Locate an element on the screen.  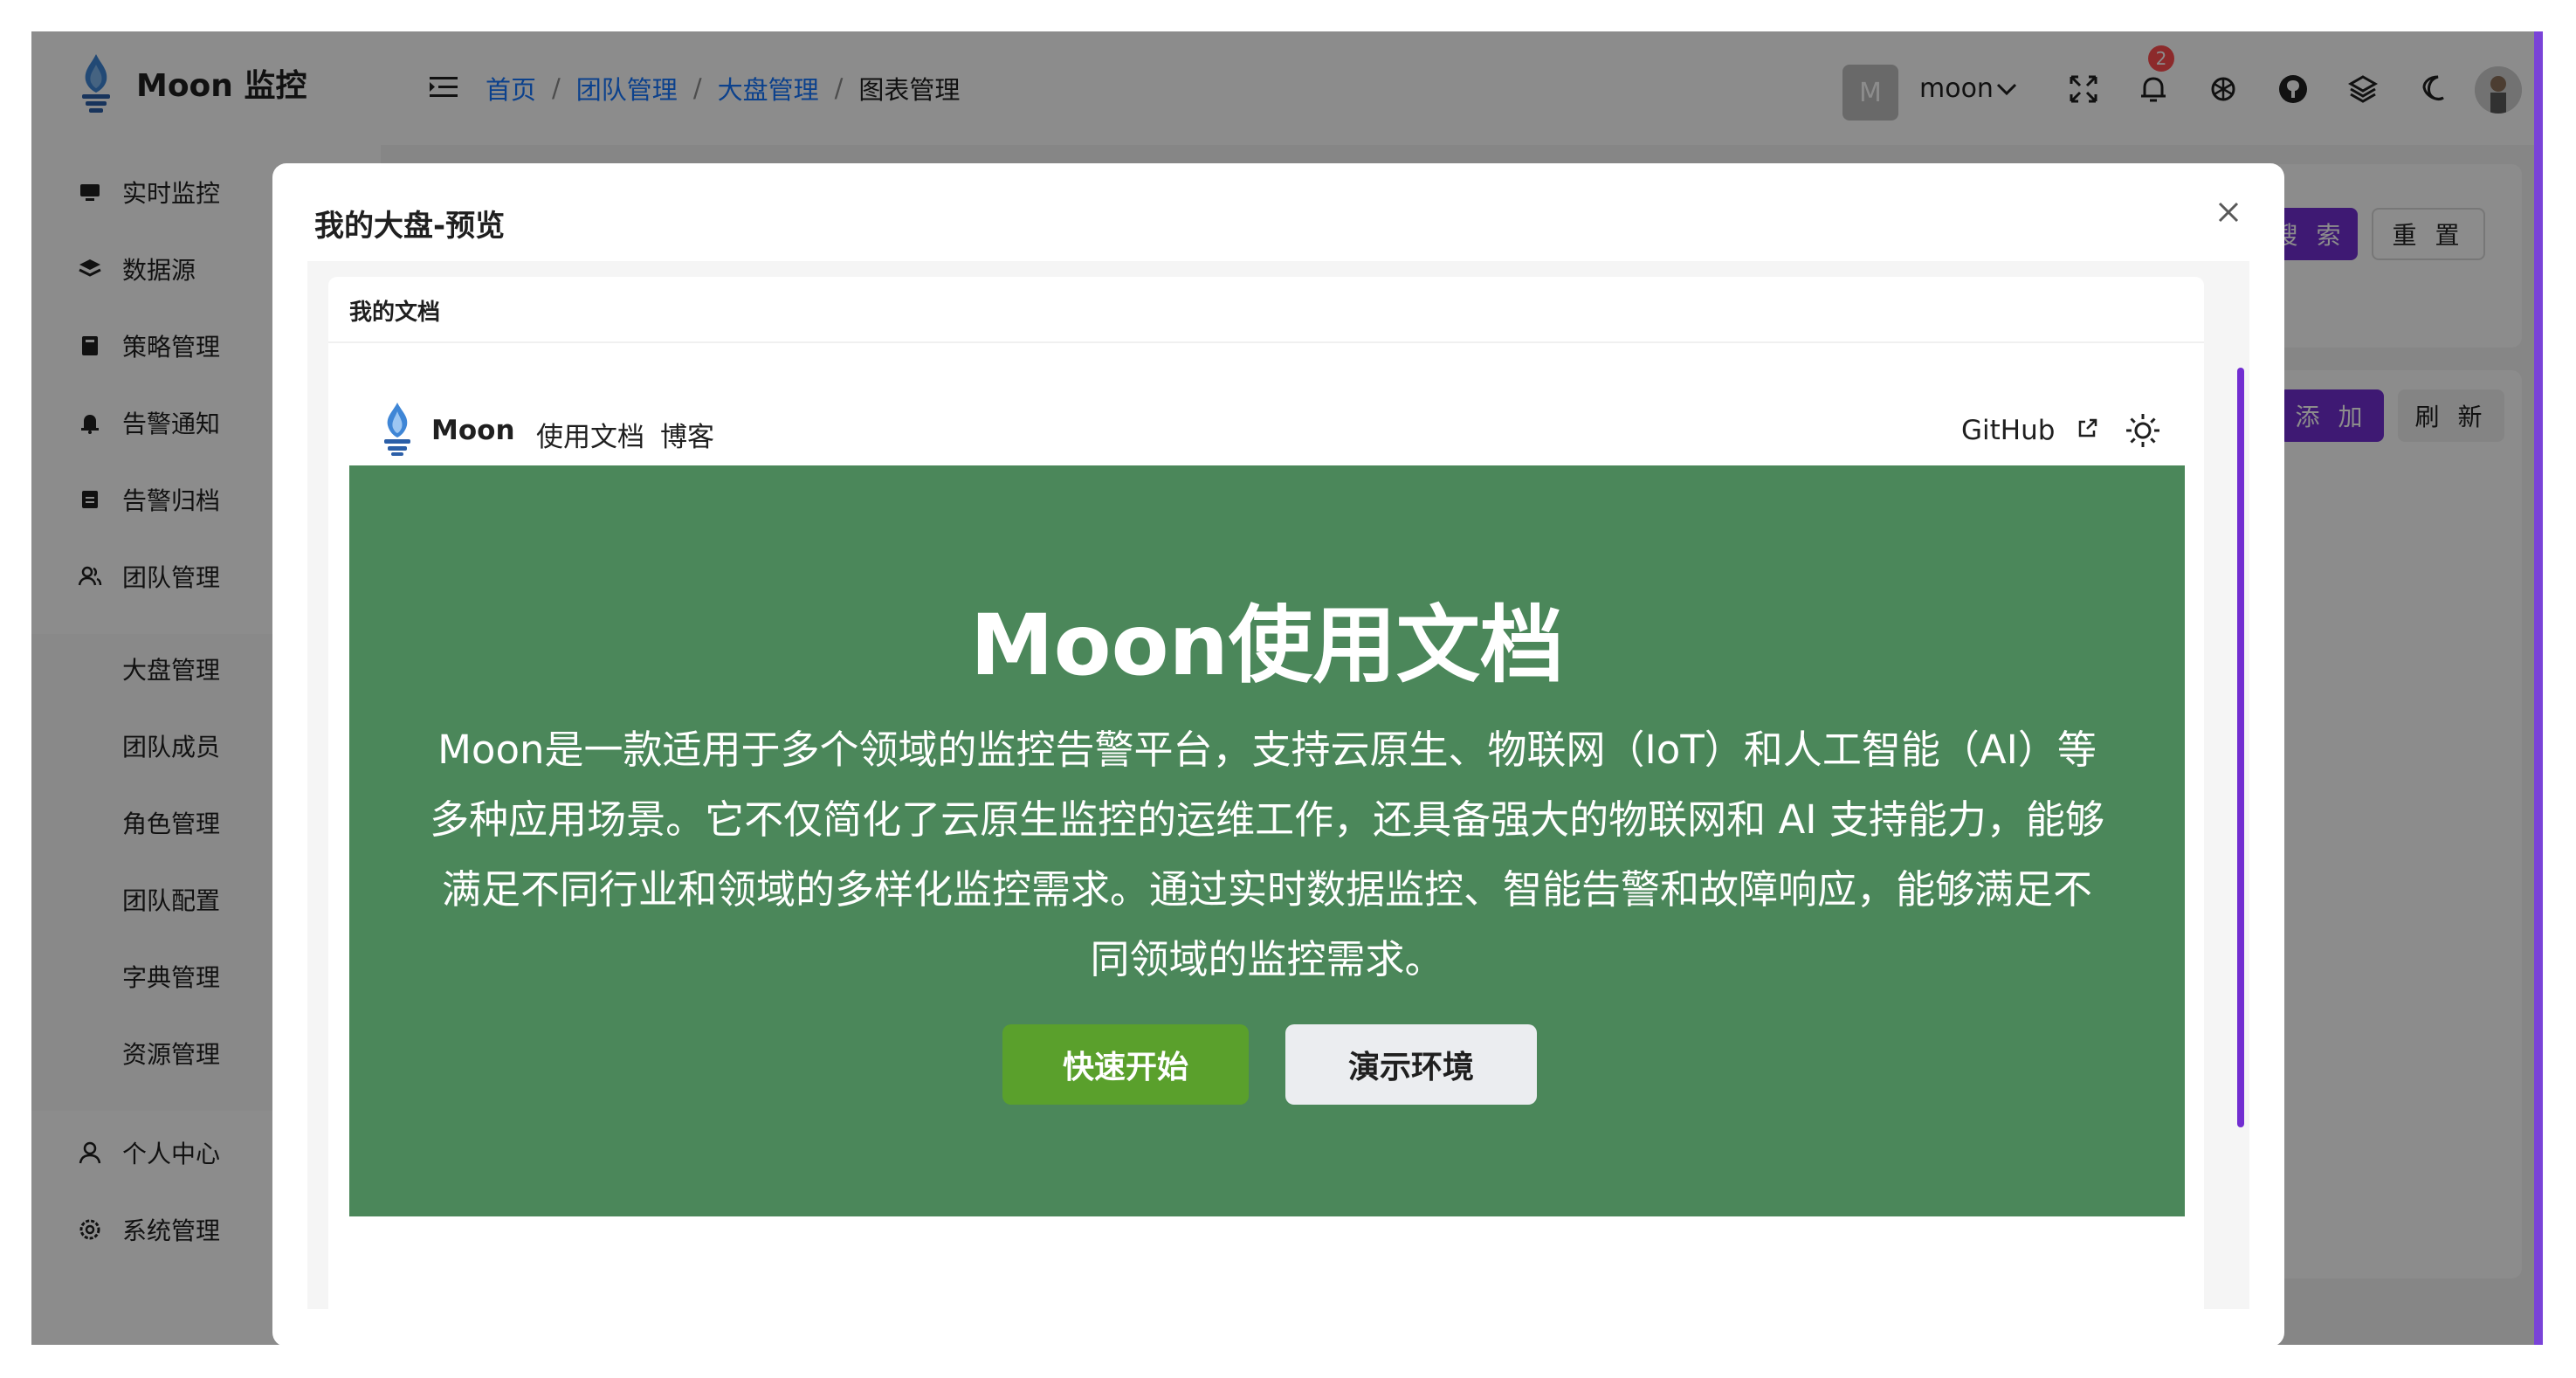
quick-start-button: 快速开始 is located at coordinates (1125, 1064).